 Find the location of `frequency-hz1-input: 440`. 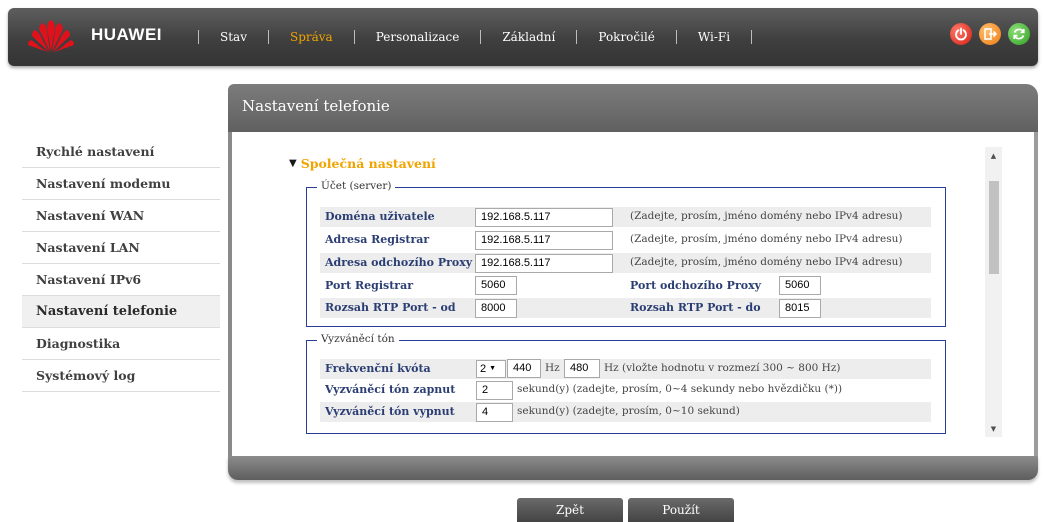

frequency-hz1-input: 440 is located at coordinates (524, 368).